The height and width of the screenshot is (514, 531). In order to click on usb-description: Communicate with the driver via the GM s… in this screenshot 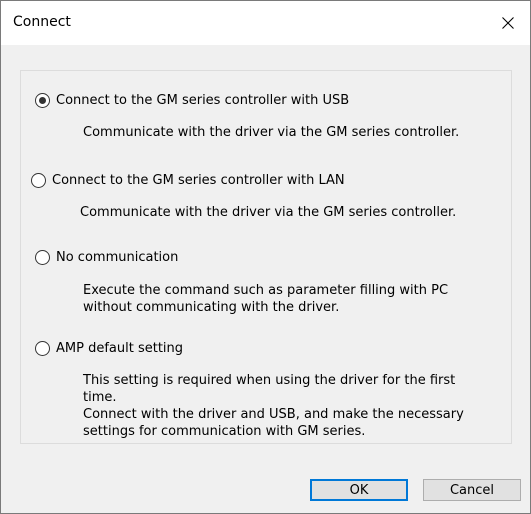, I will do `click(271, 132)`.